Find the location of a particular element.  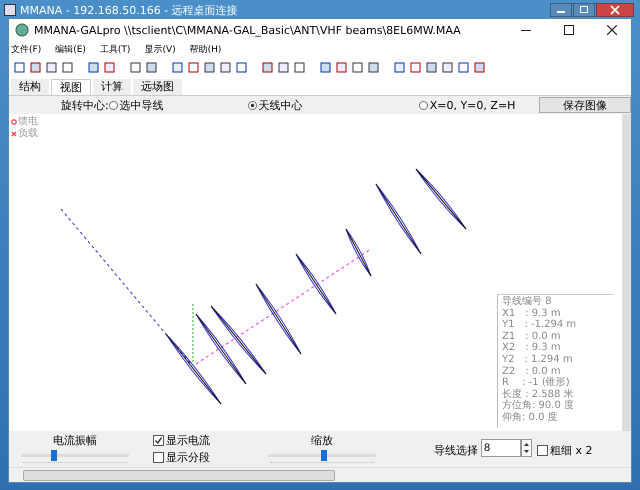

check-icon is located at coordinates (158, 440).